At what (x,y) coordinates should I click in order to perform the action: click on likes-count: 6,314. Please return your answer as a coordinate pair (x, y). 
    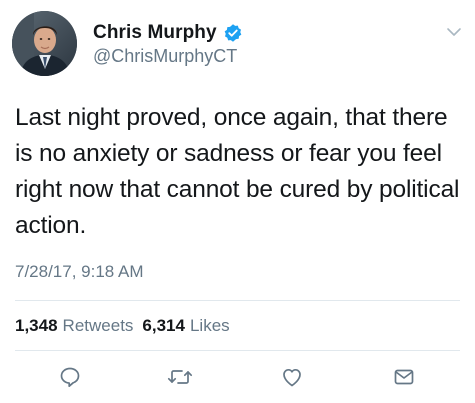
    Looking at the image, I should click on (163, 326).